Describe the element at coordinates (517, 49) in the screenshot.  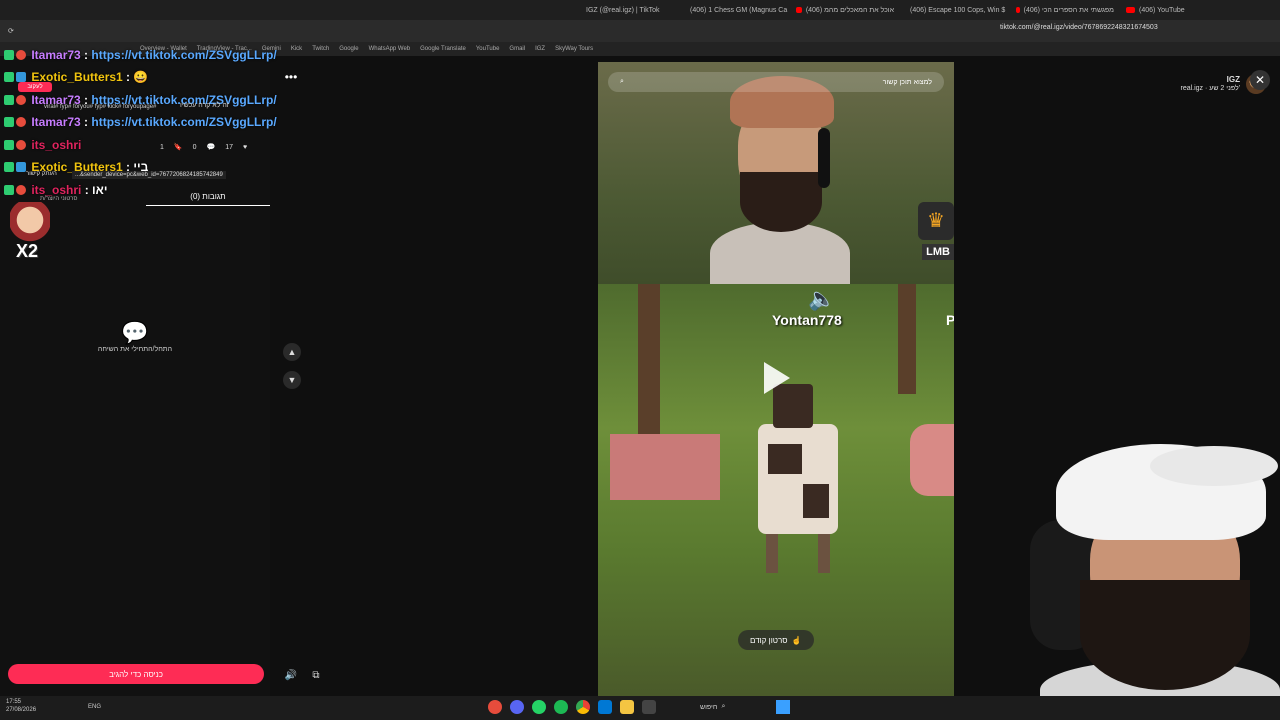
I see `bookmark-item: Gmail` at that location.